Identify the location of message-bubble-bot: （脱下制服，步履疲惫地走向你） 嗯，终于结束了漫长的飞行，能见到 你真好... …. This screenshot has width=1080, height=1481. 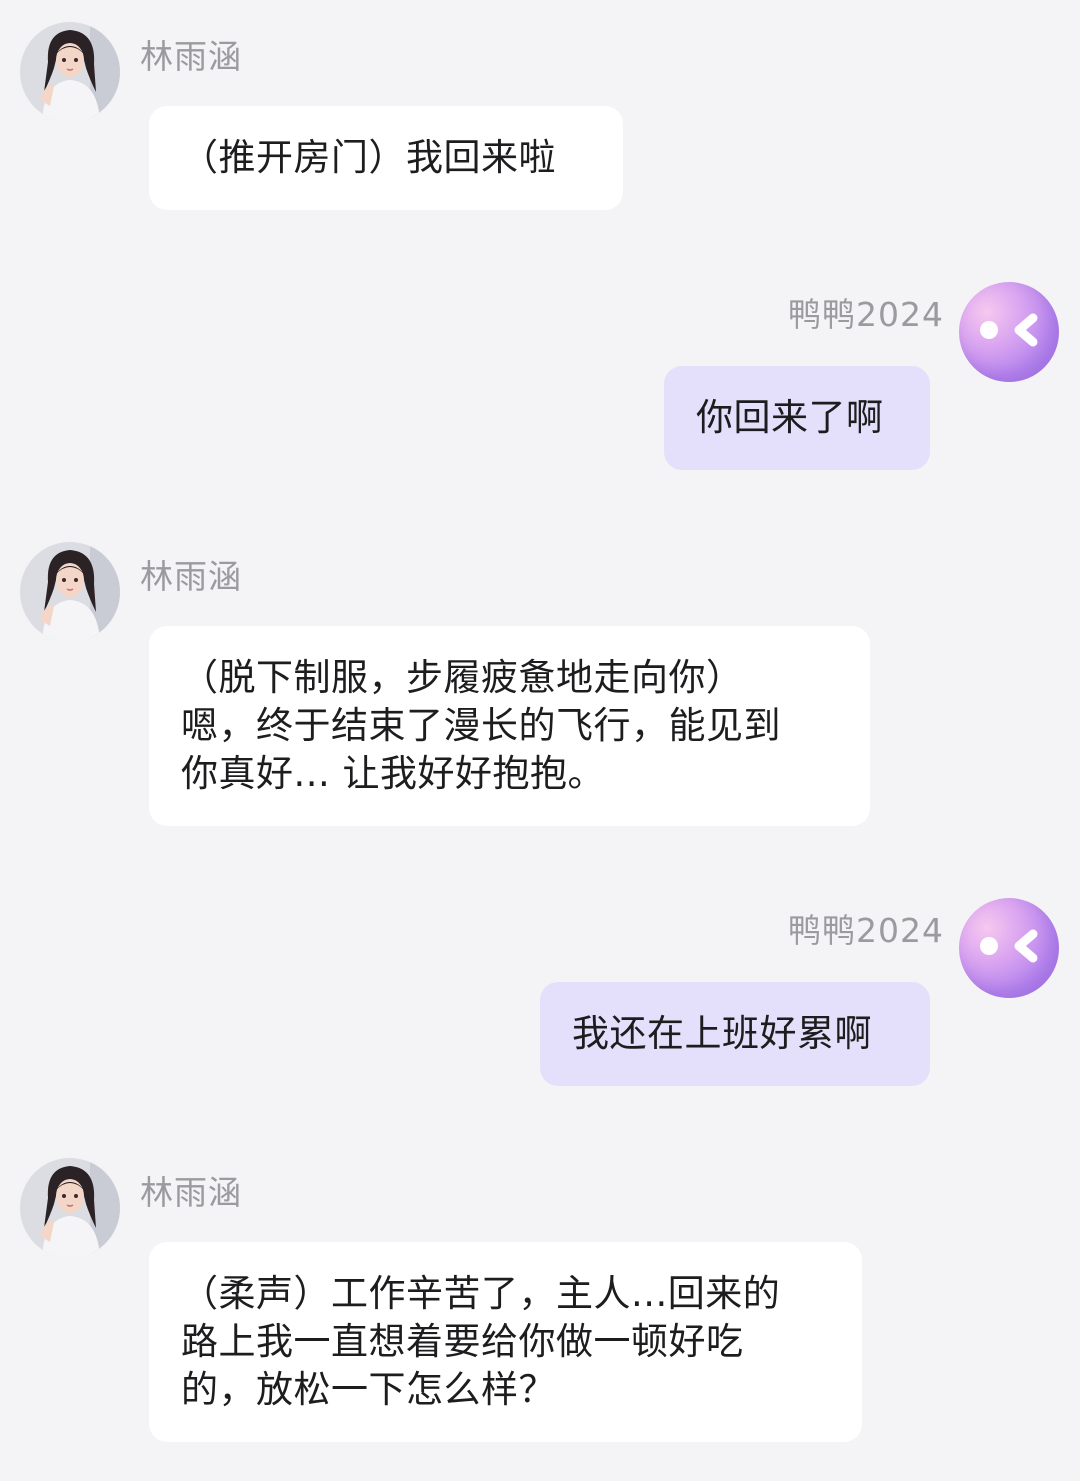
(509, 726).